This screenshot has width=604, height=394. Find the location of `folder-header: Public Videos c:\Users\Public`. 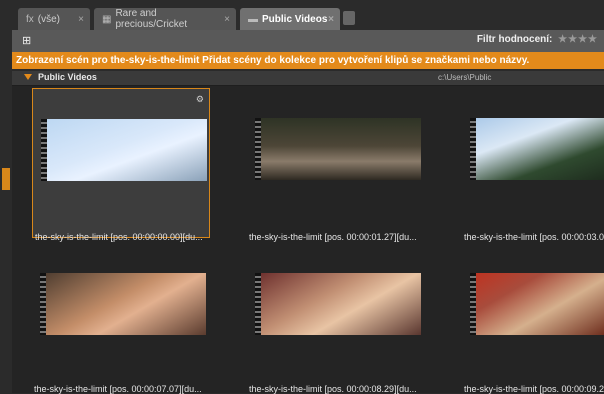

folder-header: Public Videos c:\Users\Public is located at coordinates (308, 78).